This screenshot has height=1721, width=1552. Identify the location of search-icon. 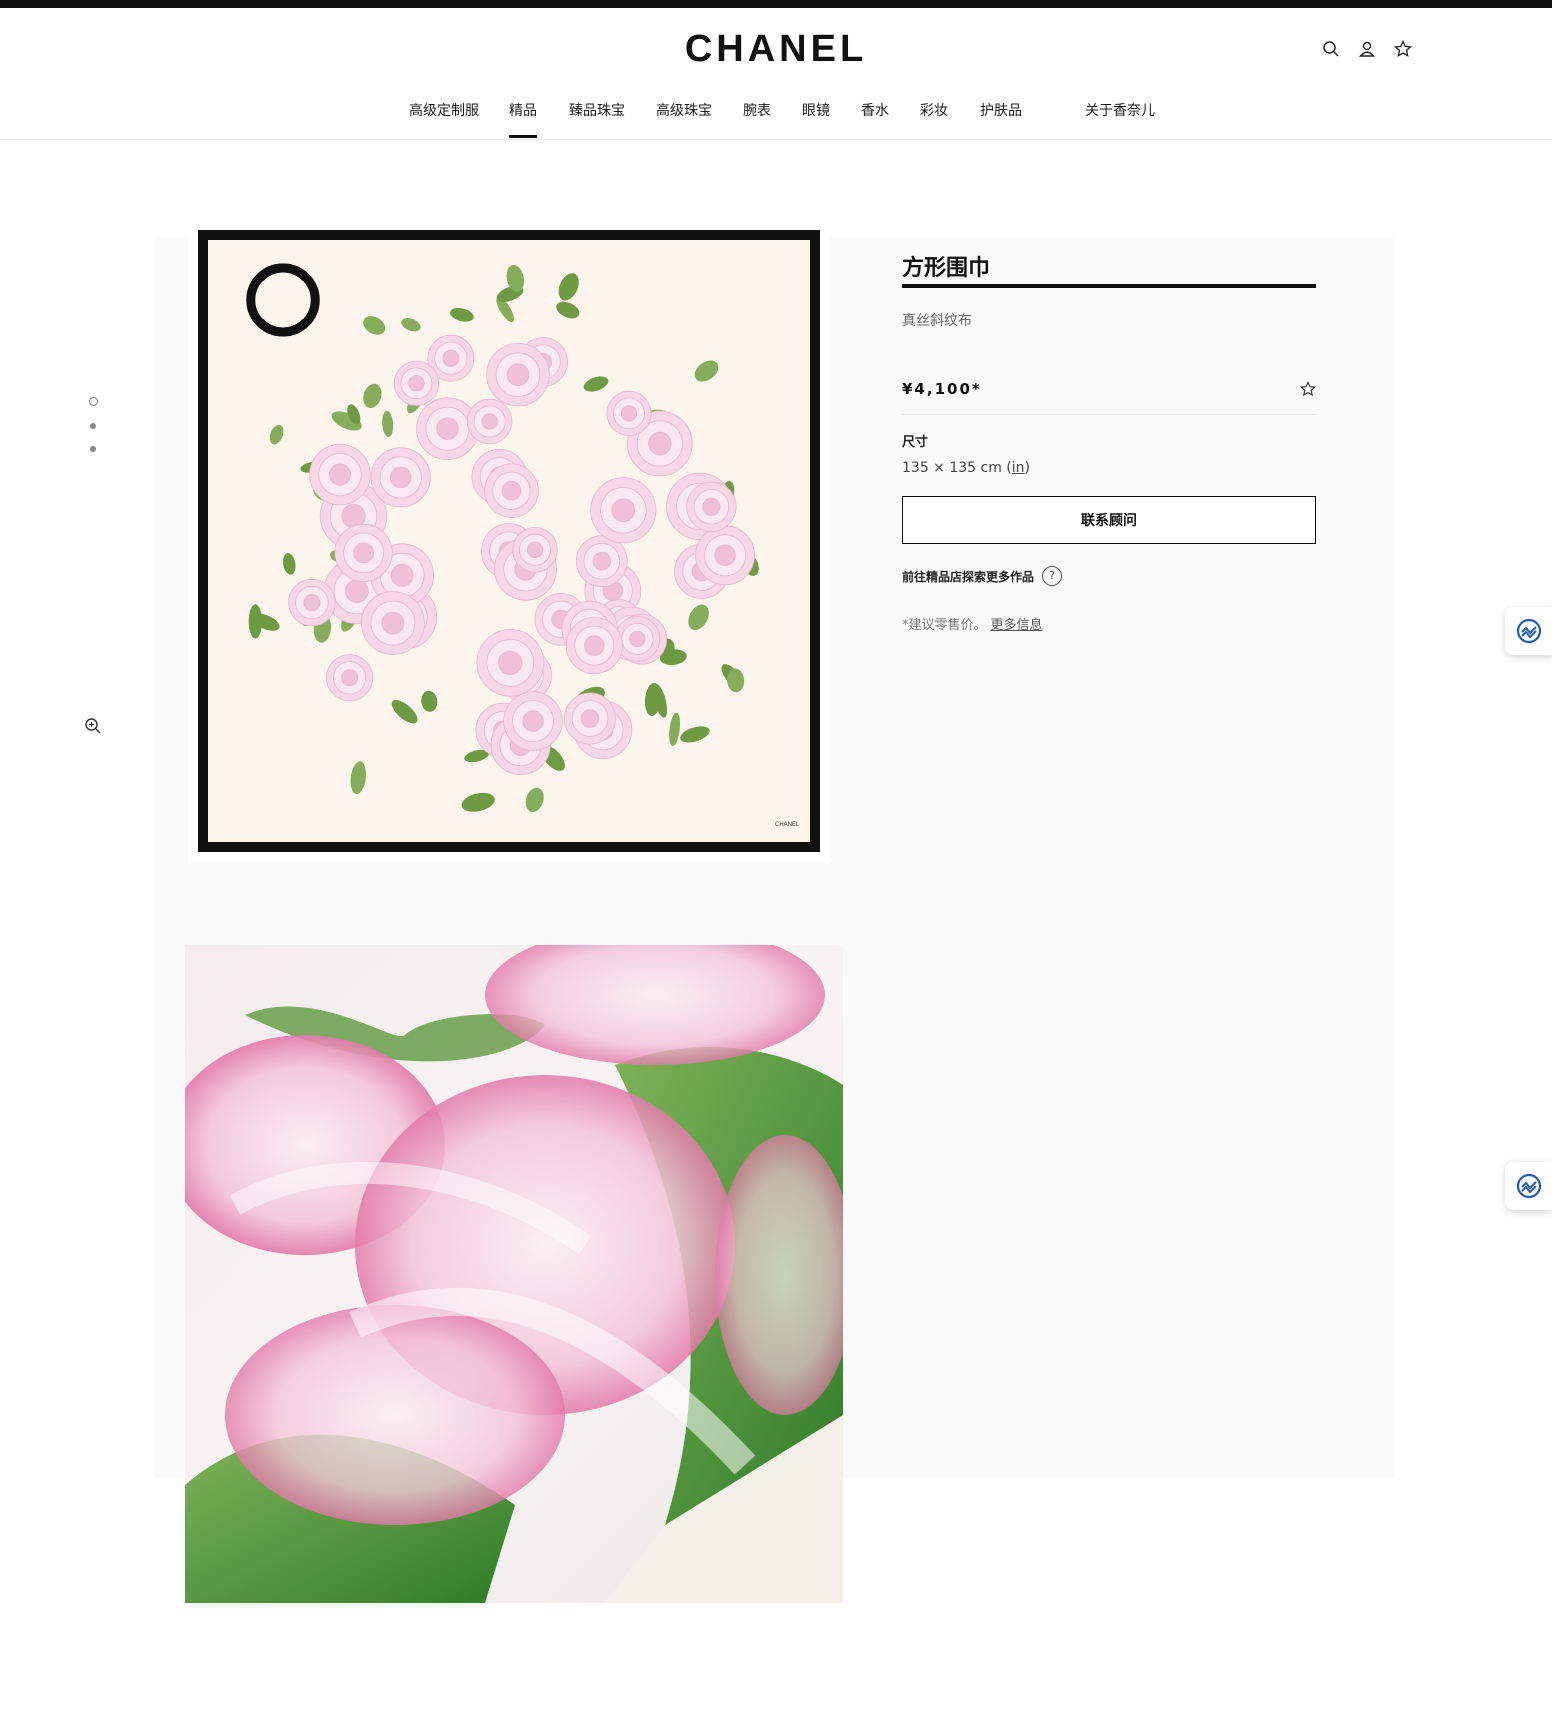
(1331, 49).